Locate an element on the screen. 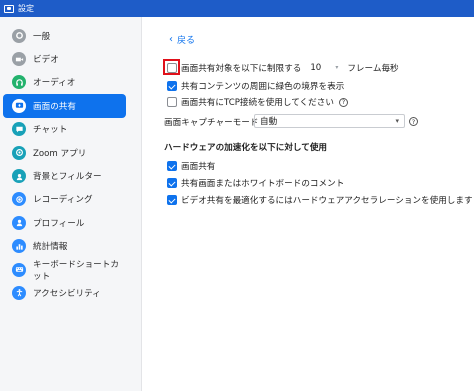  green-border-row: 共有コンテンツの周囲に緑色の境界を表示 is located at coordinates (255, 86).